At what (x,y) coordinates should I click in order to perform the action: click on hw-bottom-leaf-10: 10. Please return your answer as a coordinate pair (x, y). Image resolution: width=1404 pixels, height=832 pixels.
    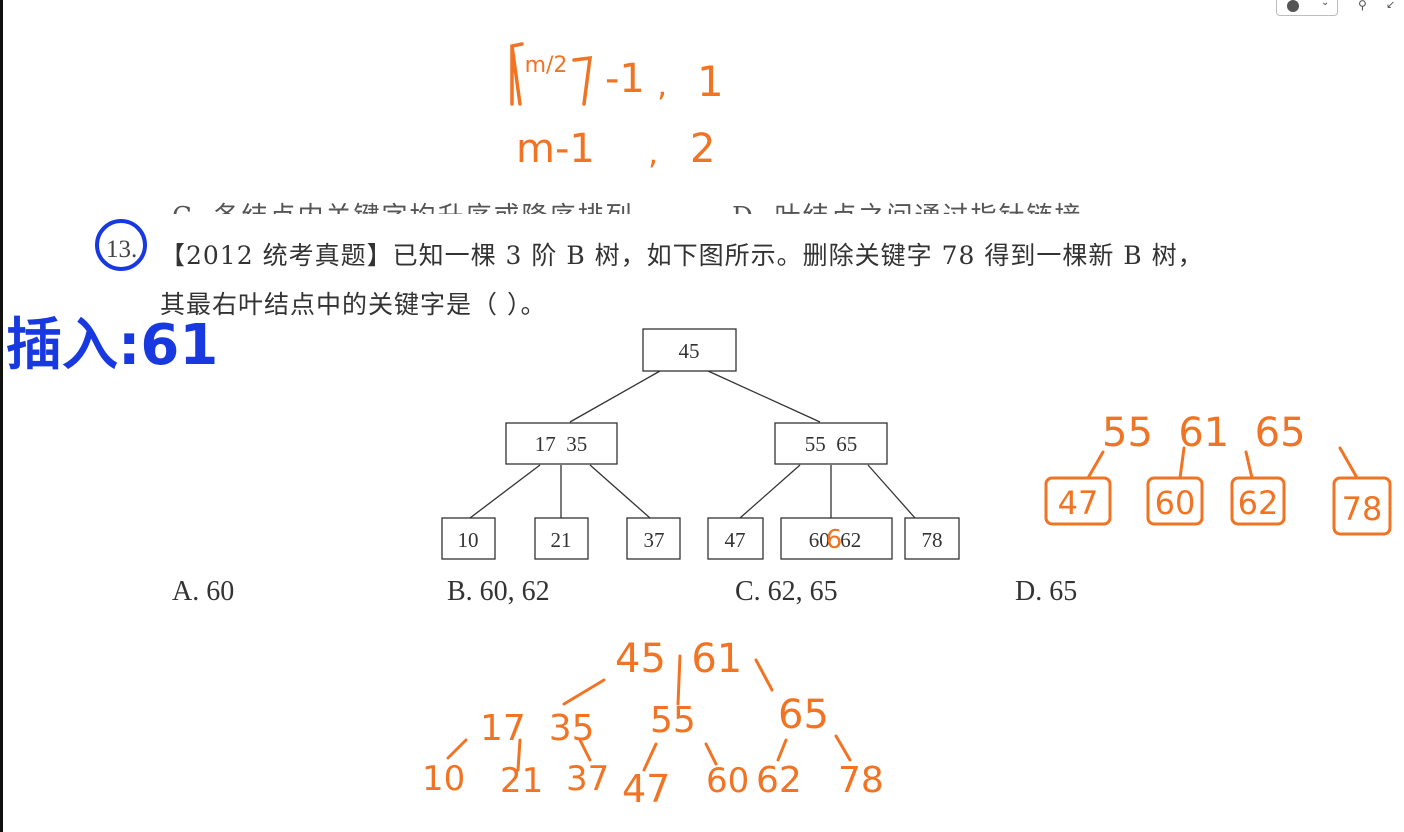
    Looking at the image, I should click on (443, 779).